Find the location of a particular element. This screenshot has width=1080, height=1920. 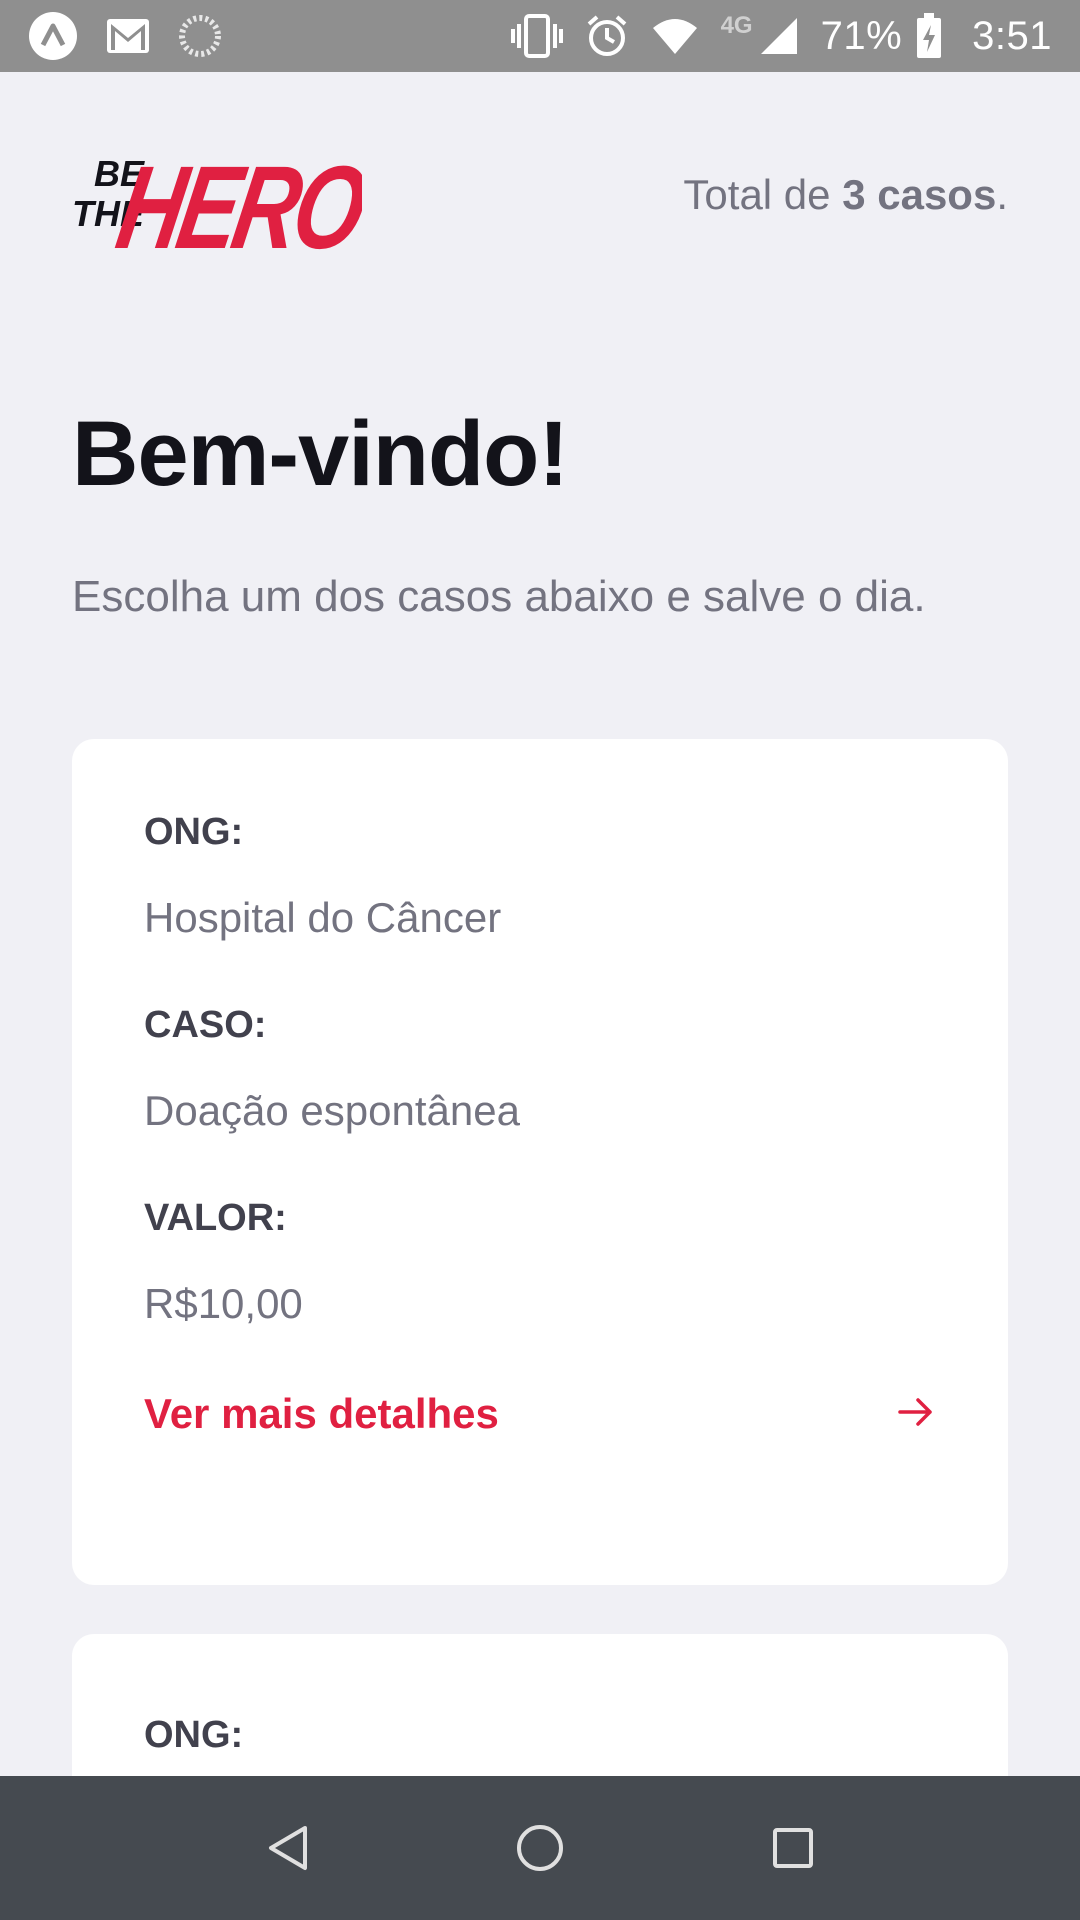

incident-card: ONG: is located at coordinates (540, 1705).